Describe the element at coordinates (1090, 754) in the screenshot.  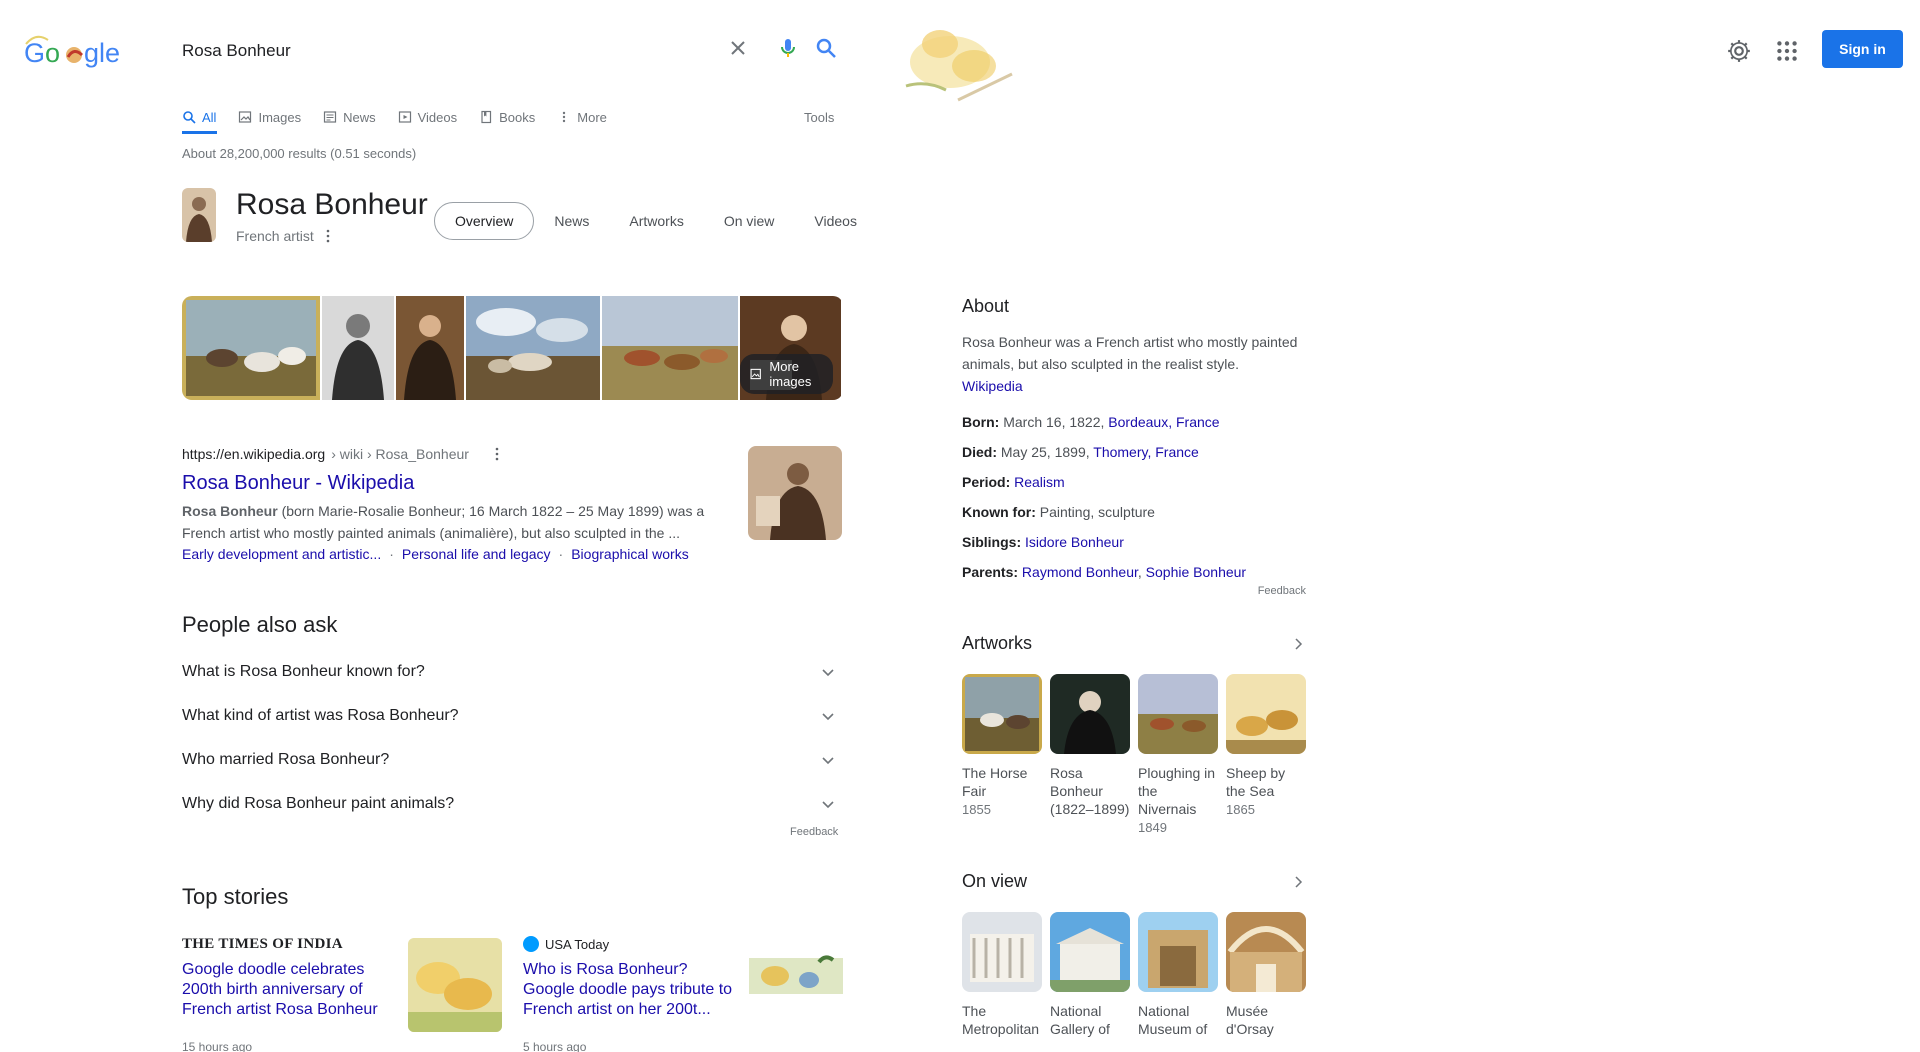
I see `artwork-card: Rosa Bonheur (1822–1899)` at that location.